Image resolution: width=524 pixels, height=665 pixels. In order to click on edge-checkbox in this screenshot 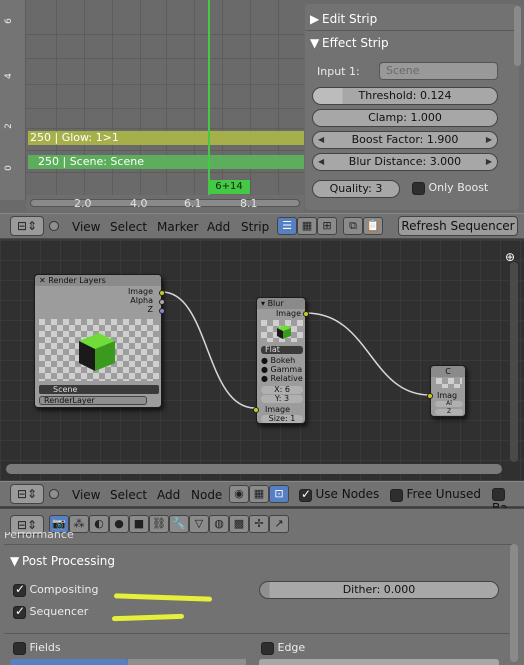, I will do `click(267, 648)`.